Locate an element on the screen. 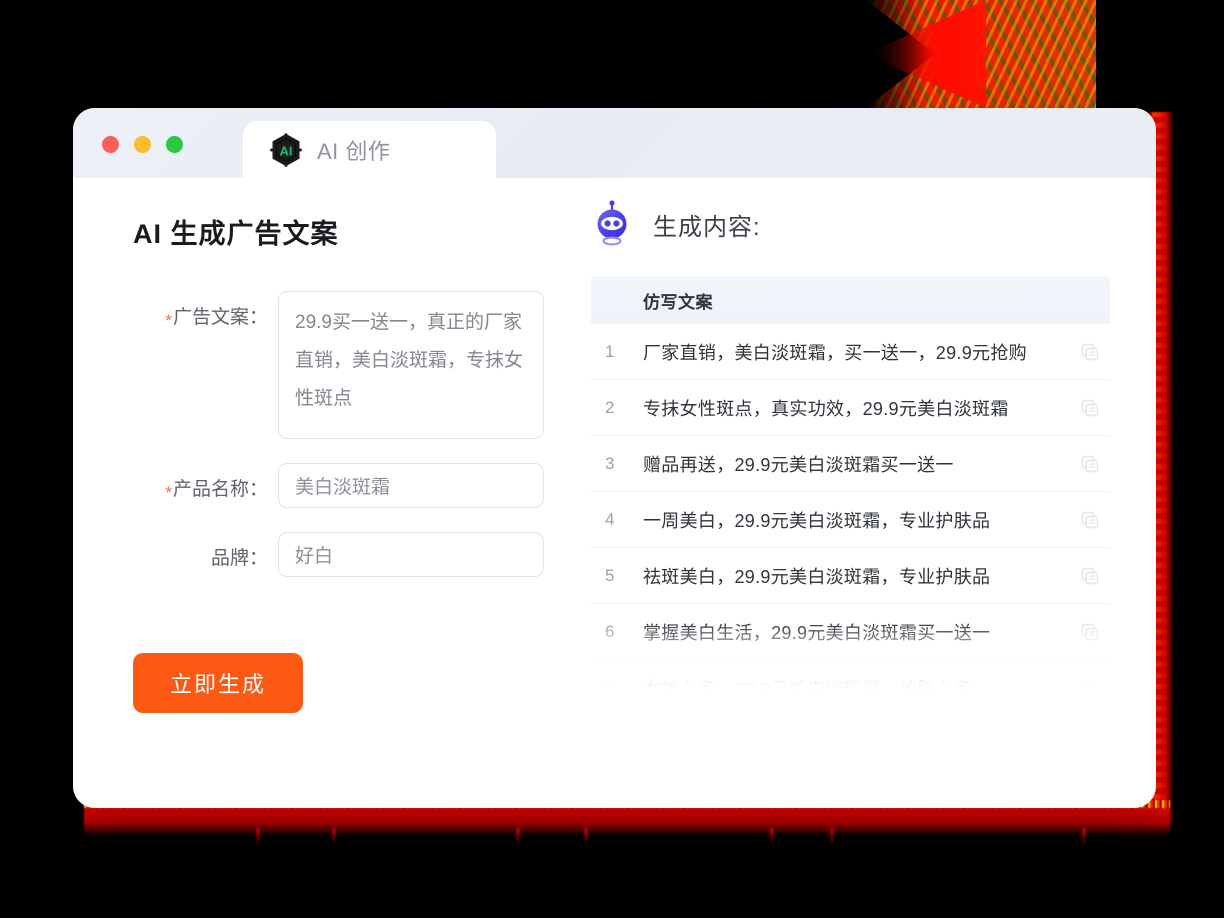  table-row: 5 祛斑美白，29.9元美白淡斑霜，专业护肤品 is located at coordinates (850, 576).